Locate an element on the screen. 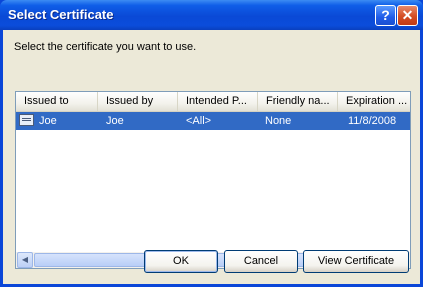 The height and width of the screenshot is (287, 423). cell-intended-purposes: <All> is located at coordinates (199, 121).